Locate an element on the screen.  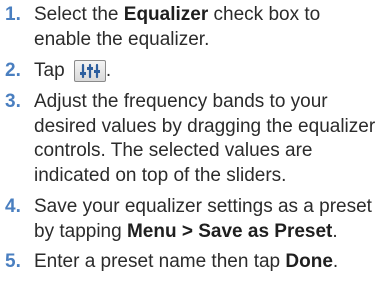
step-text: Enter a preset name then tap Done. is located at coordinates (186, 261).